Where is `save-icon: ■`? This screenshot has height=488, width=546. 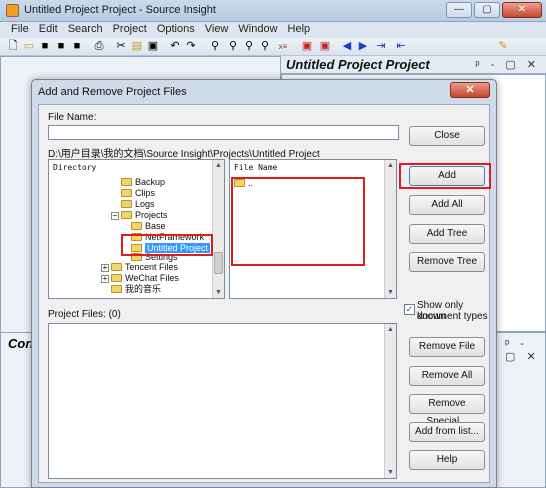
save-icon: ■ is located at coordinates (45, 46).